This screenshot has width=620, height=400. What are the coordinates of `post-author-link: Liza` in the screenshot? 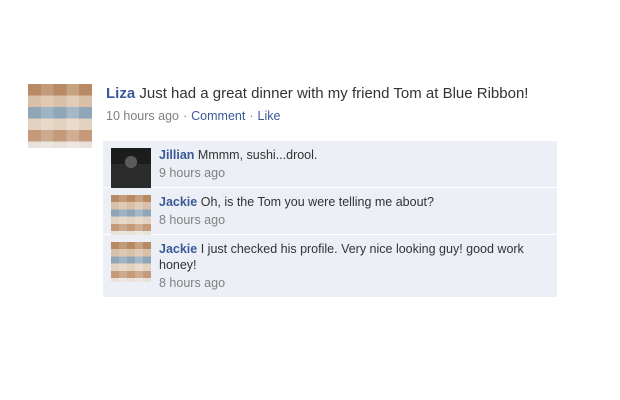 It's located at (120, 93).